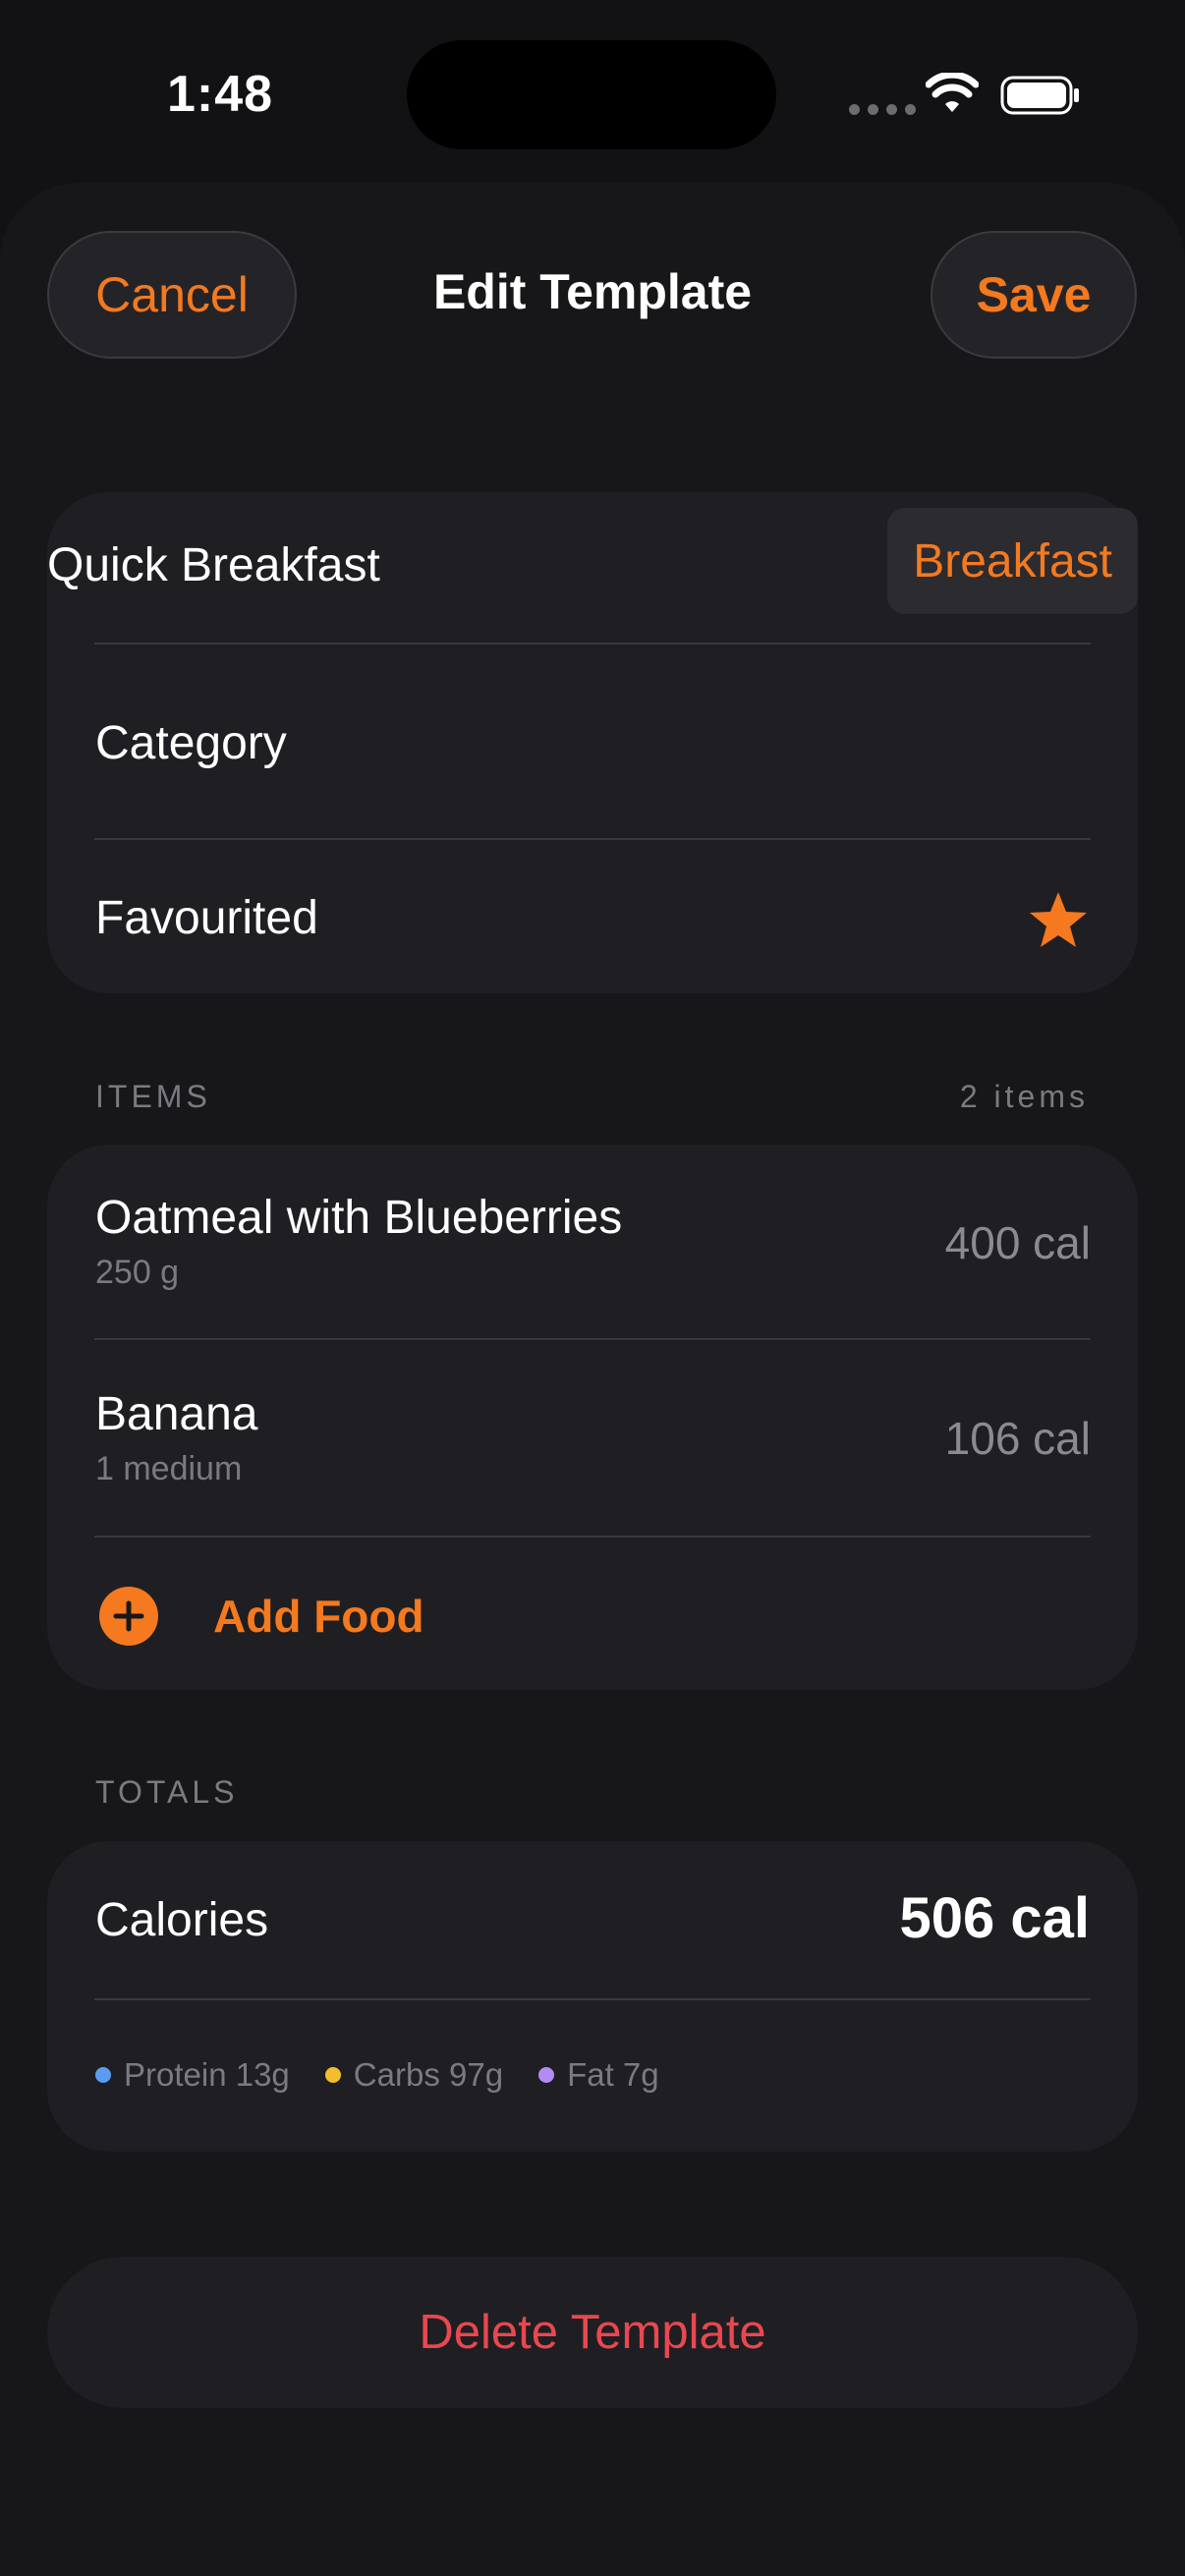 The image size is (1185, 2576). What do you see at coordinates (546, 2075) in the screenshot?
I see `fat-dot` at bounding box center [546, 2075].